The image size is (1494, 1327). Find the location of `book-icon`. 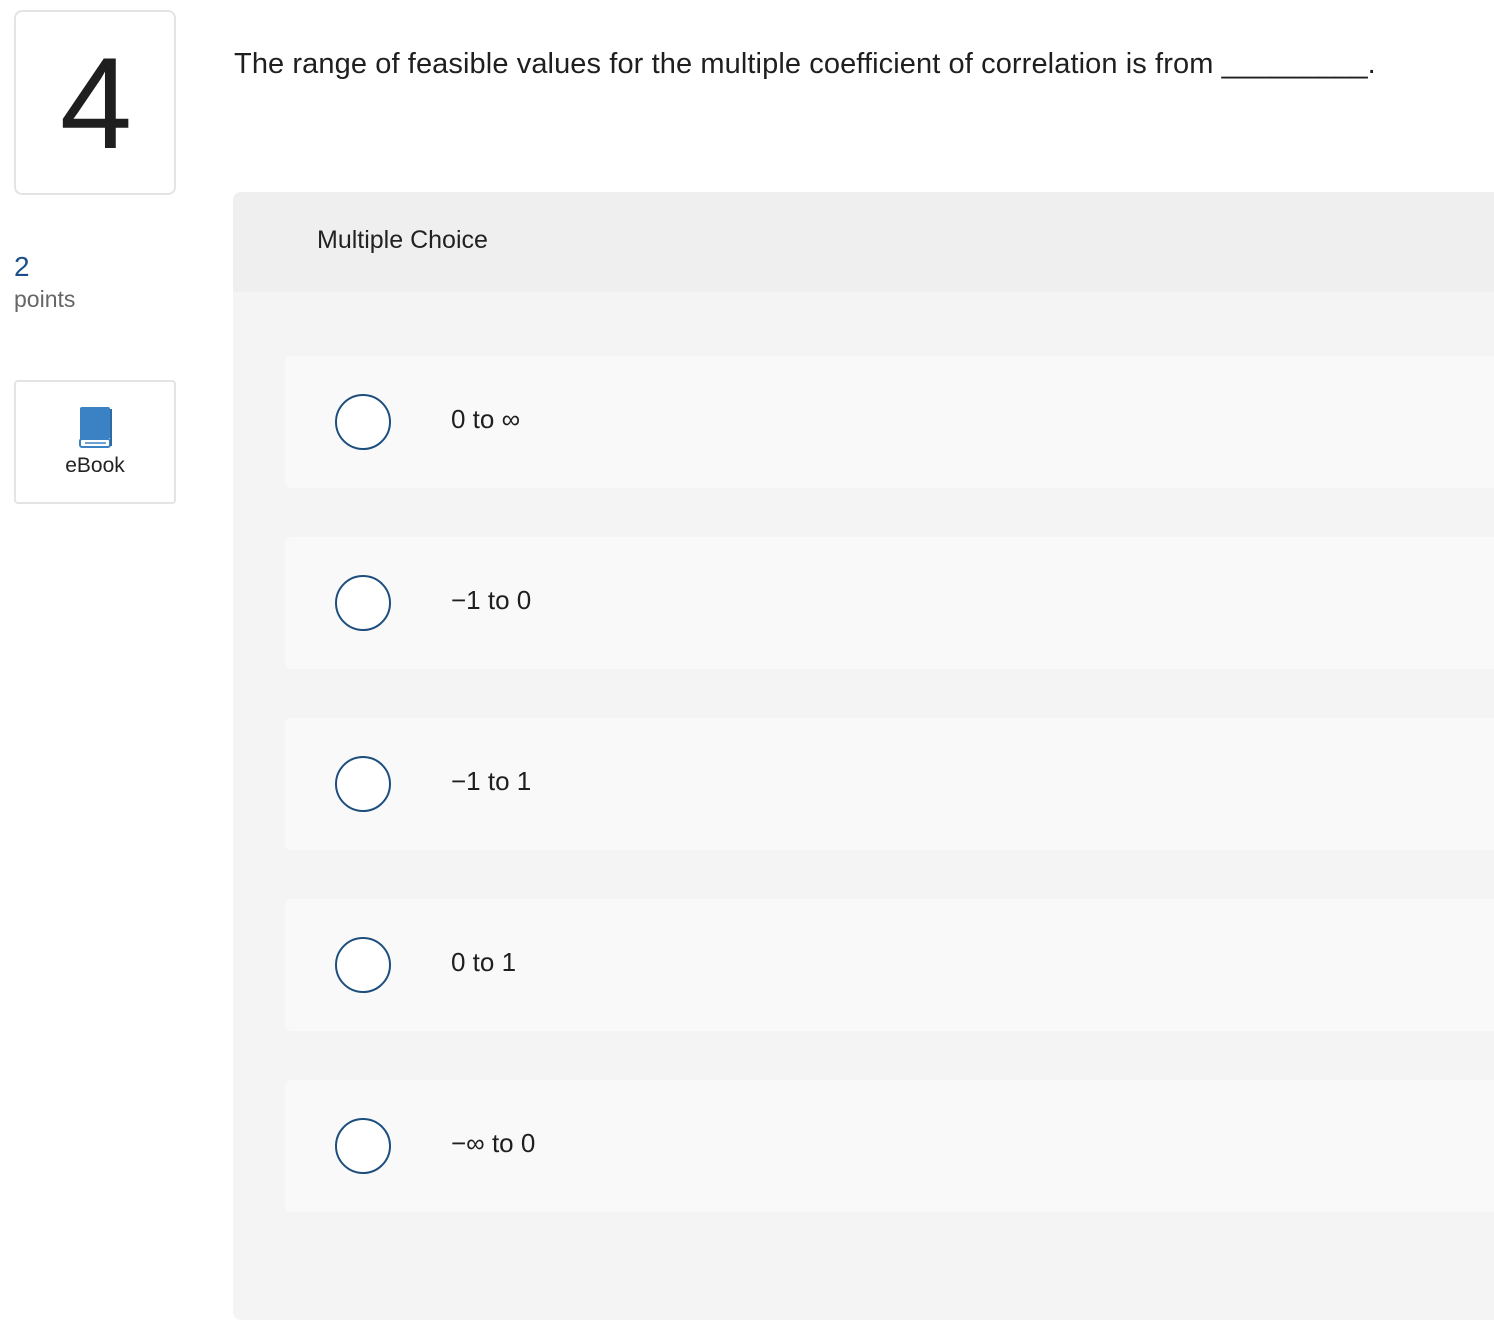

book-icon is located at coordinates (95, 427).